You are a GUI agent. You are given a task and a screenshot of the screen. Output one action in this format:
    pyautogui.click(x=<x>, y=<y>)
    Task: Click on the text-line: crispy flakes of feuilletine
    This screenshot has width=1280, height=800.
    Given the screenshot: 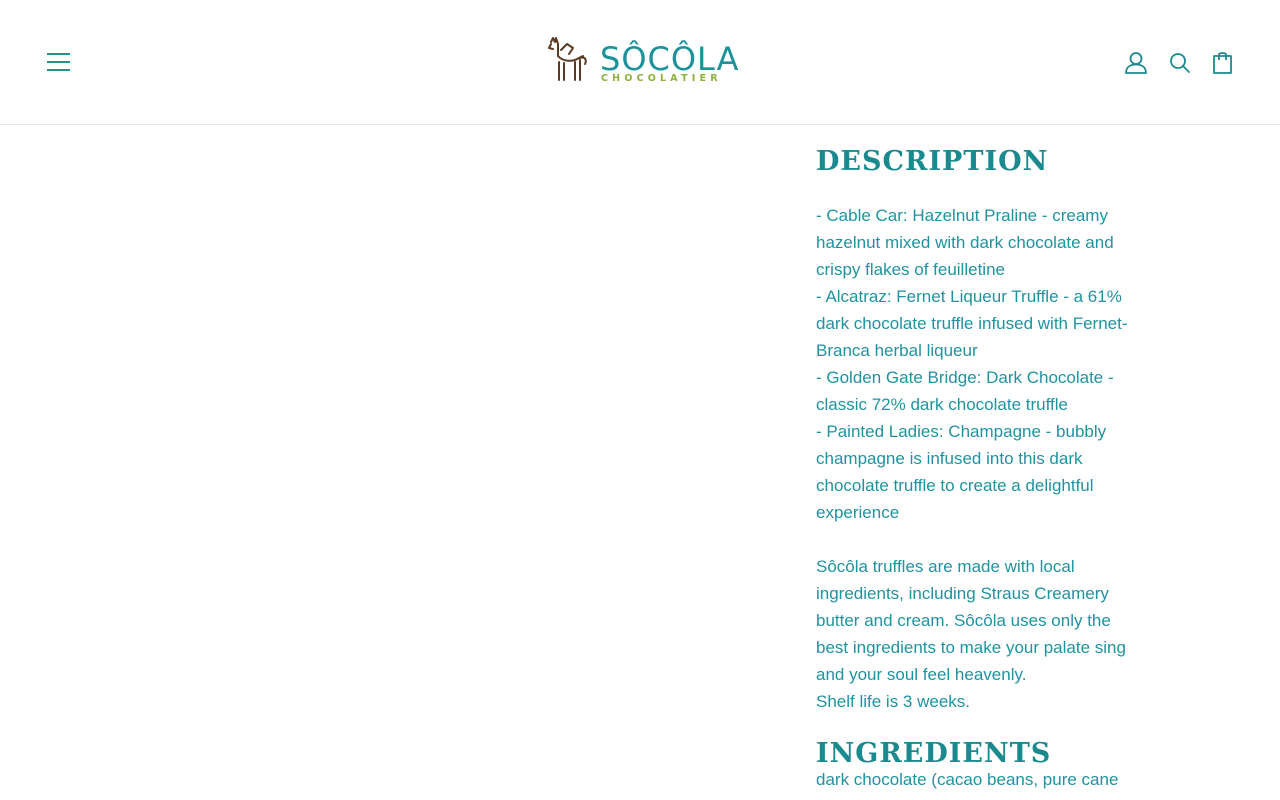 What is the action you would take?
    pyautogui.click(x=910, y=269)
    